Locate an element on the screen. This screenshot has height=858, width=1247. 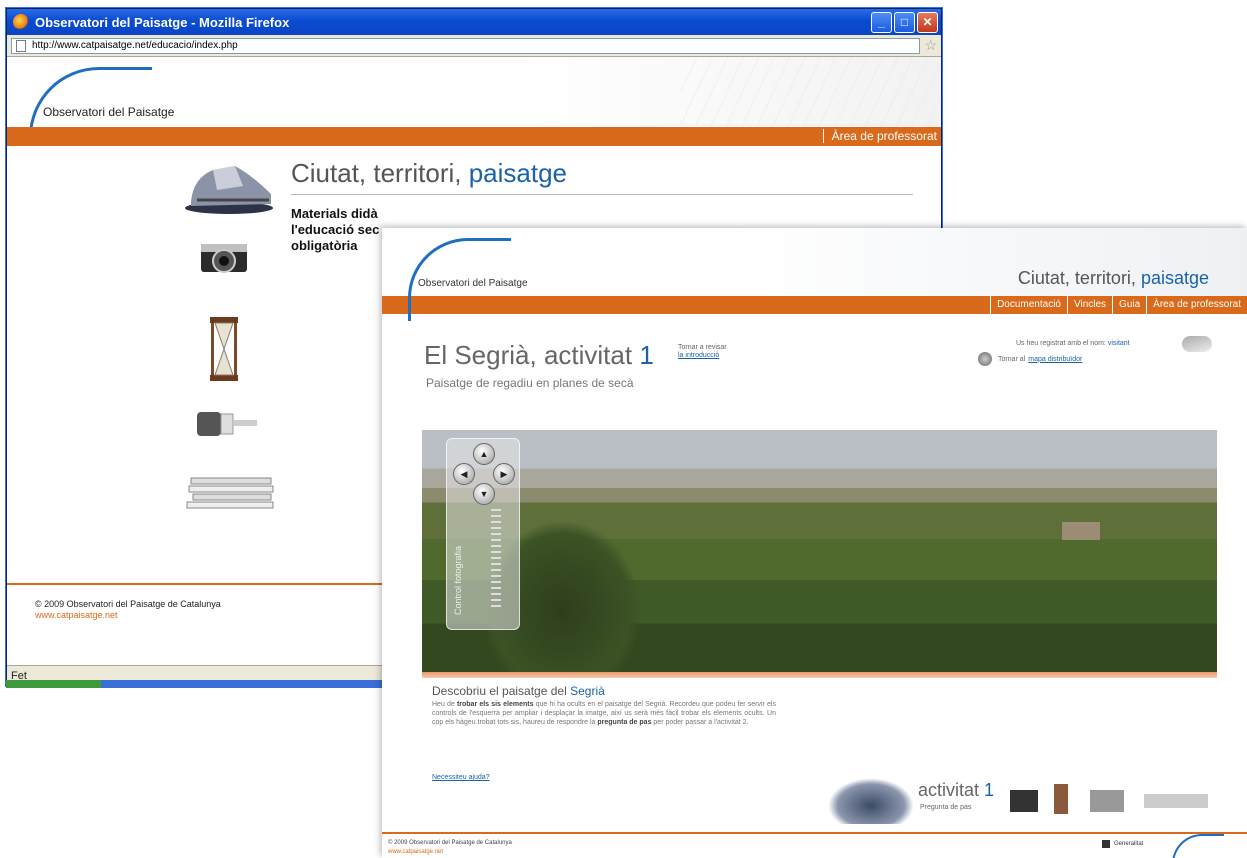
desc-line-3: obligatòria is located at coordinates (324, 245).